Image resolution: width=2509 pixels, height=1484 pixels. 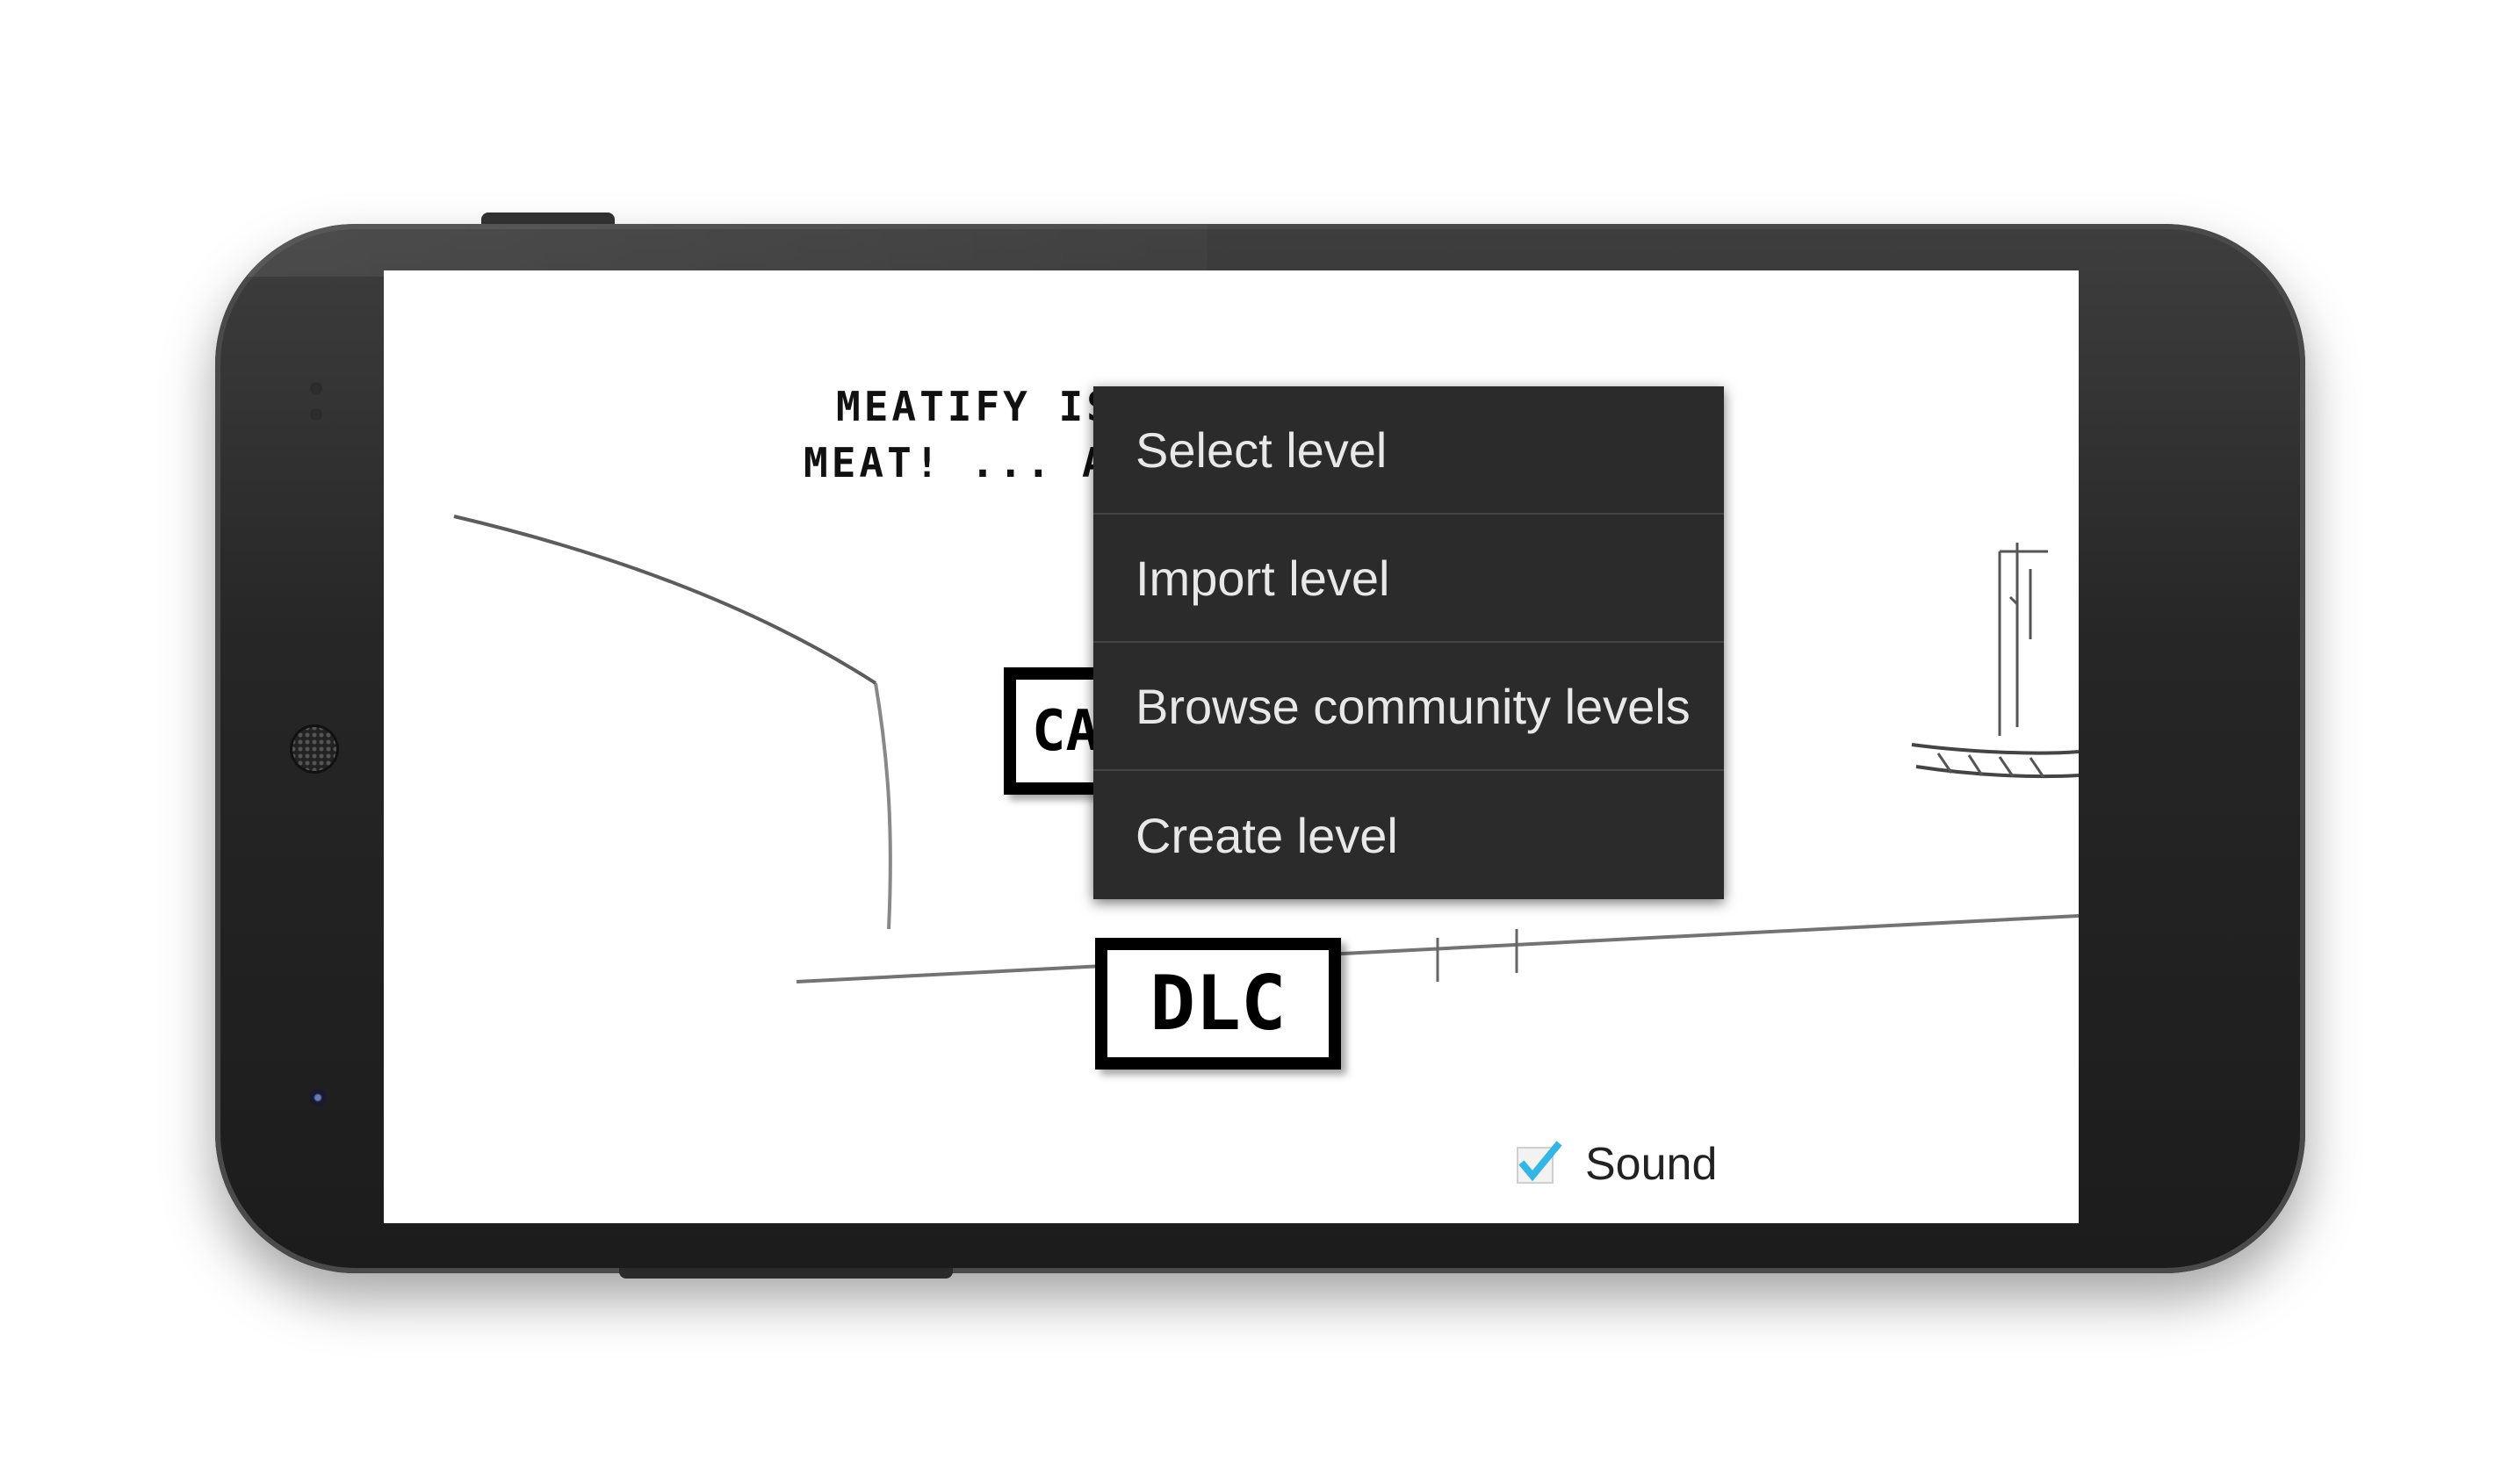 I want to click on dlc-button-label: DLC, so click(x=1218, y=1004).